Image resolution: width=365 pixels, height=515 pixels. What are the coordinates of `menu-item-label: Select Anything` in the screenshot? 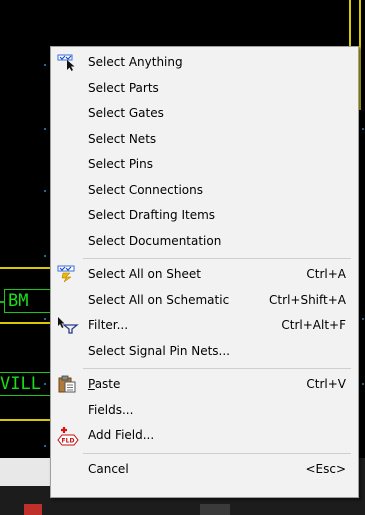 It's located at (135, 62).